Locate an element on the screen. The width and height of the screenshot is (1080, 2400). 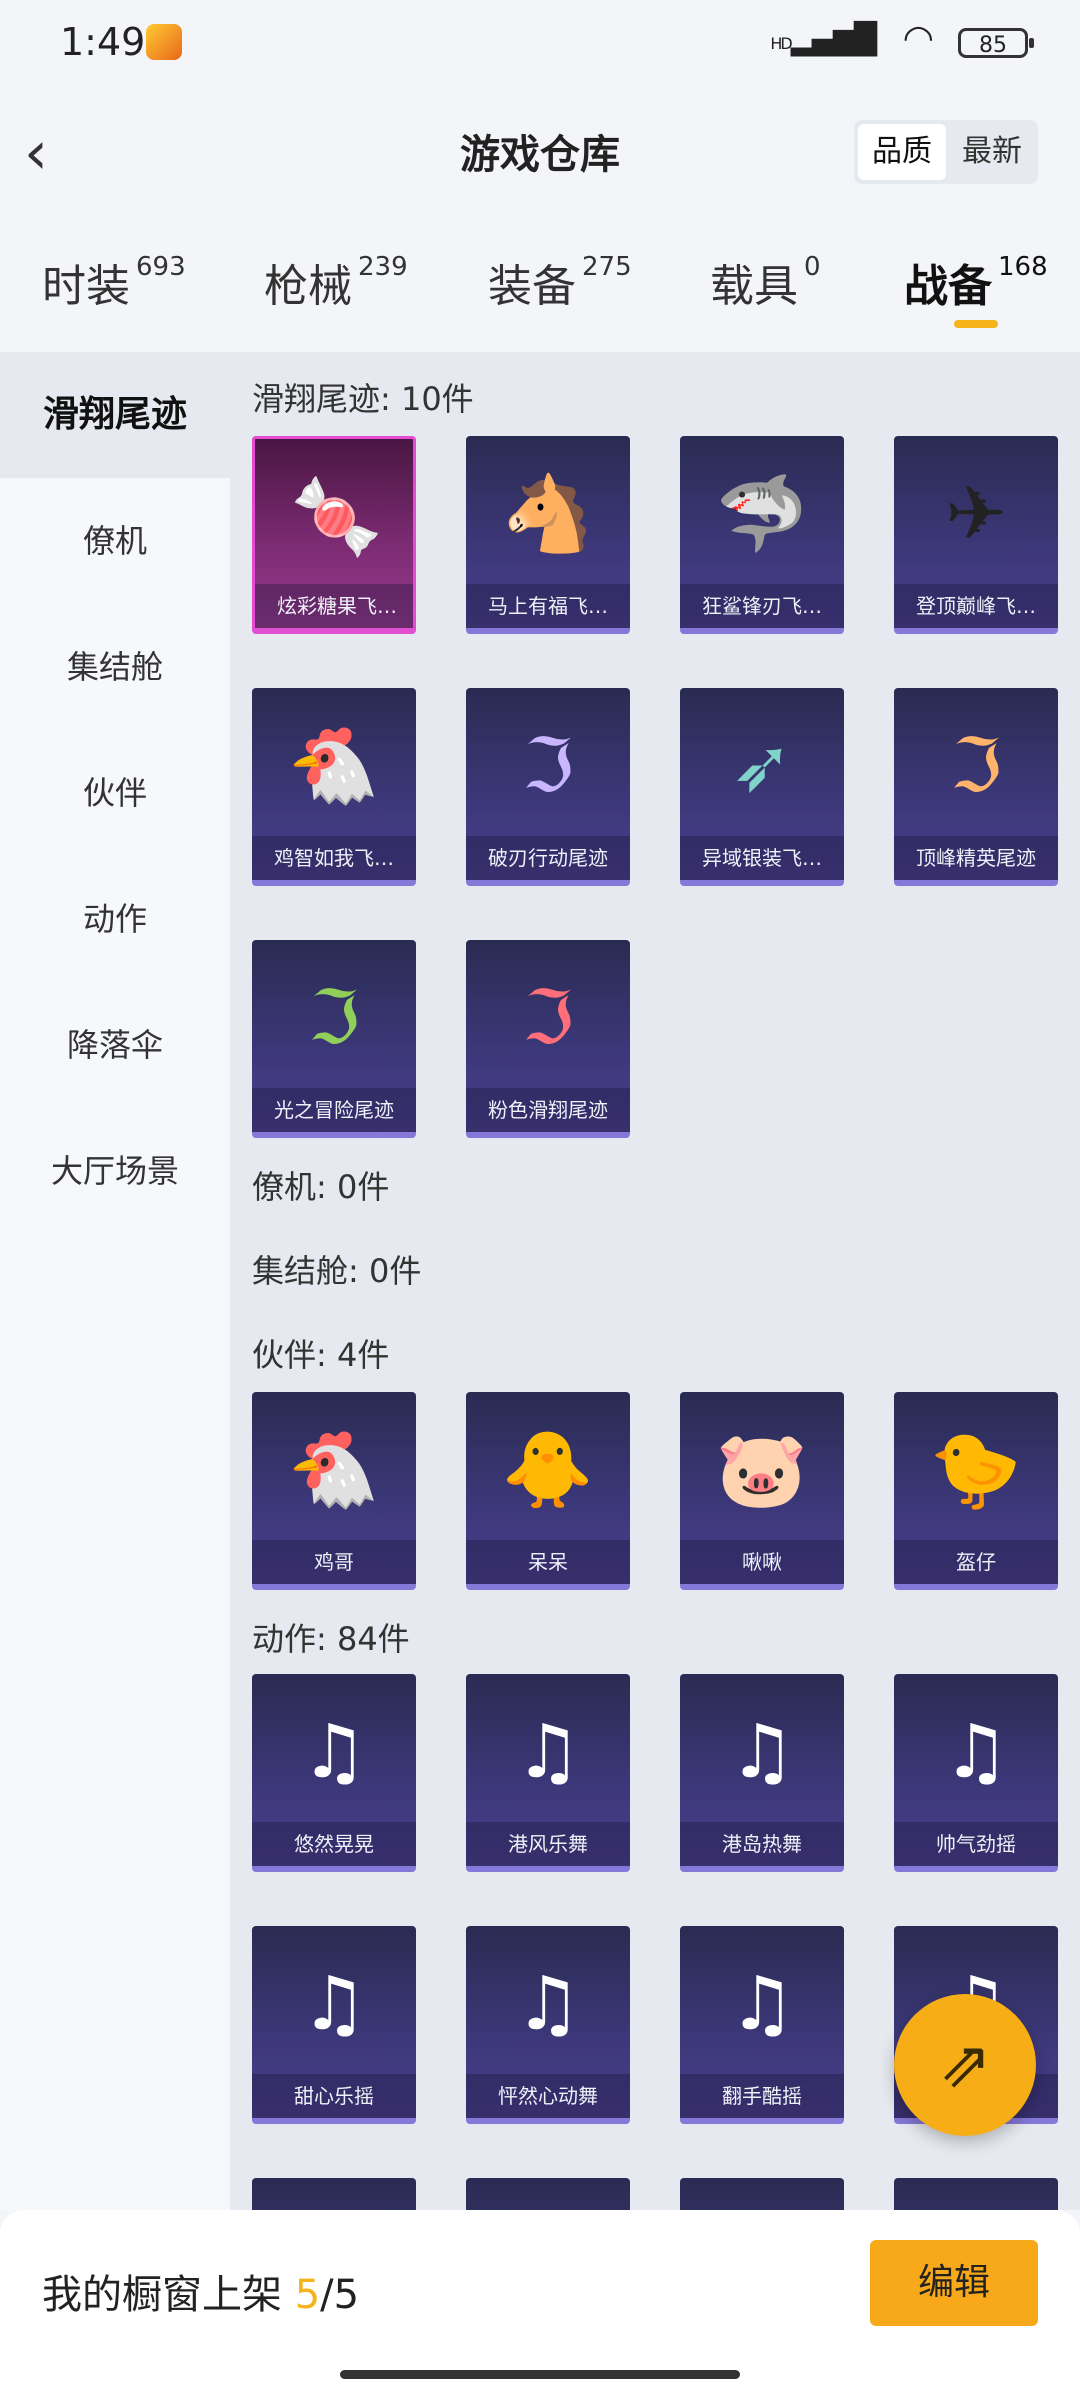
helmet-chick-icon: 🐤 is located at coordinates (976, 1470).